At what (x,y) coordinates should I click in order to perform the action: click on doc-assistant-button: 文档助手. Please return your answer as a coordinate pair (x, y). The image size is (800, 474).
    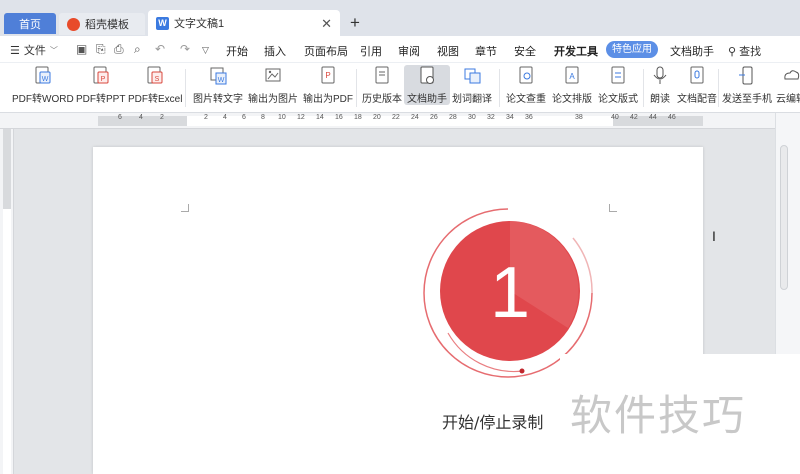
    Looking at the image, I should click on (427, 85).